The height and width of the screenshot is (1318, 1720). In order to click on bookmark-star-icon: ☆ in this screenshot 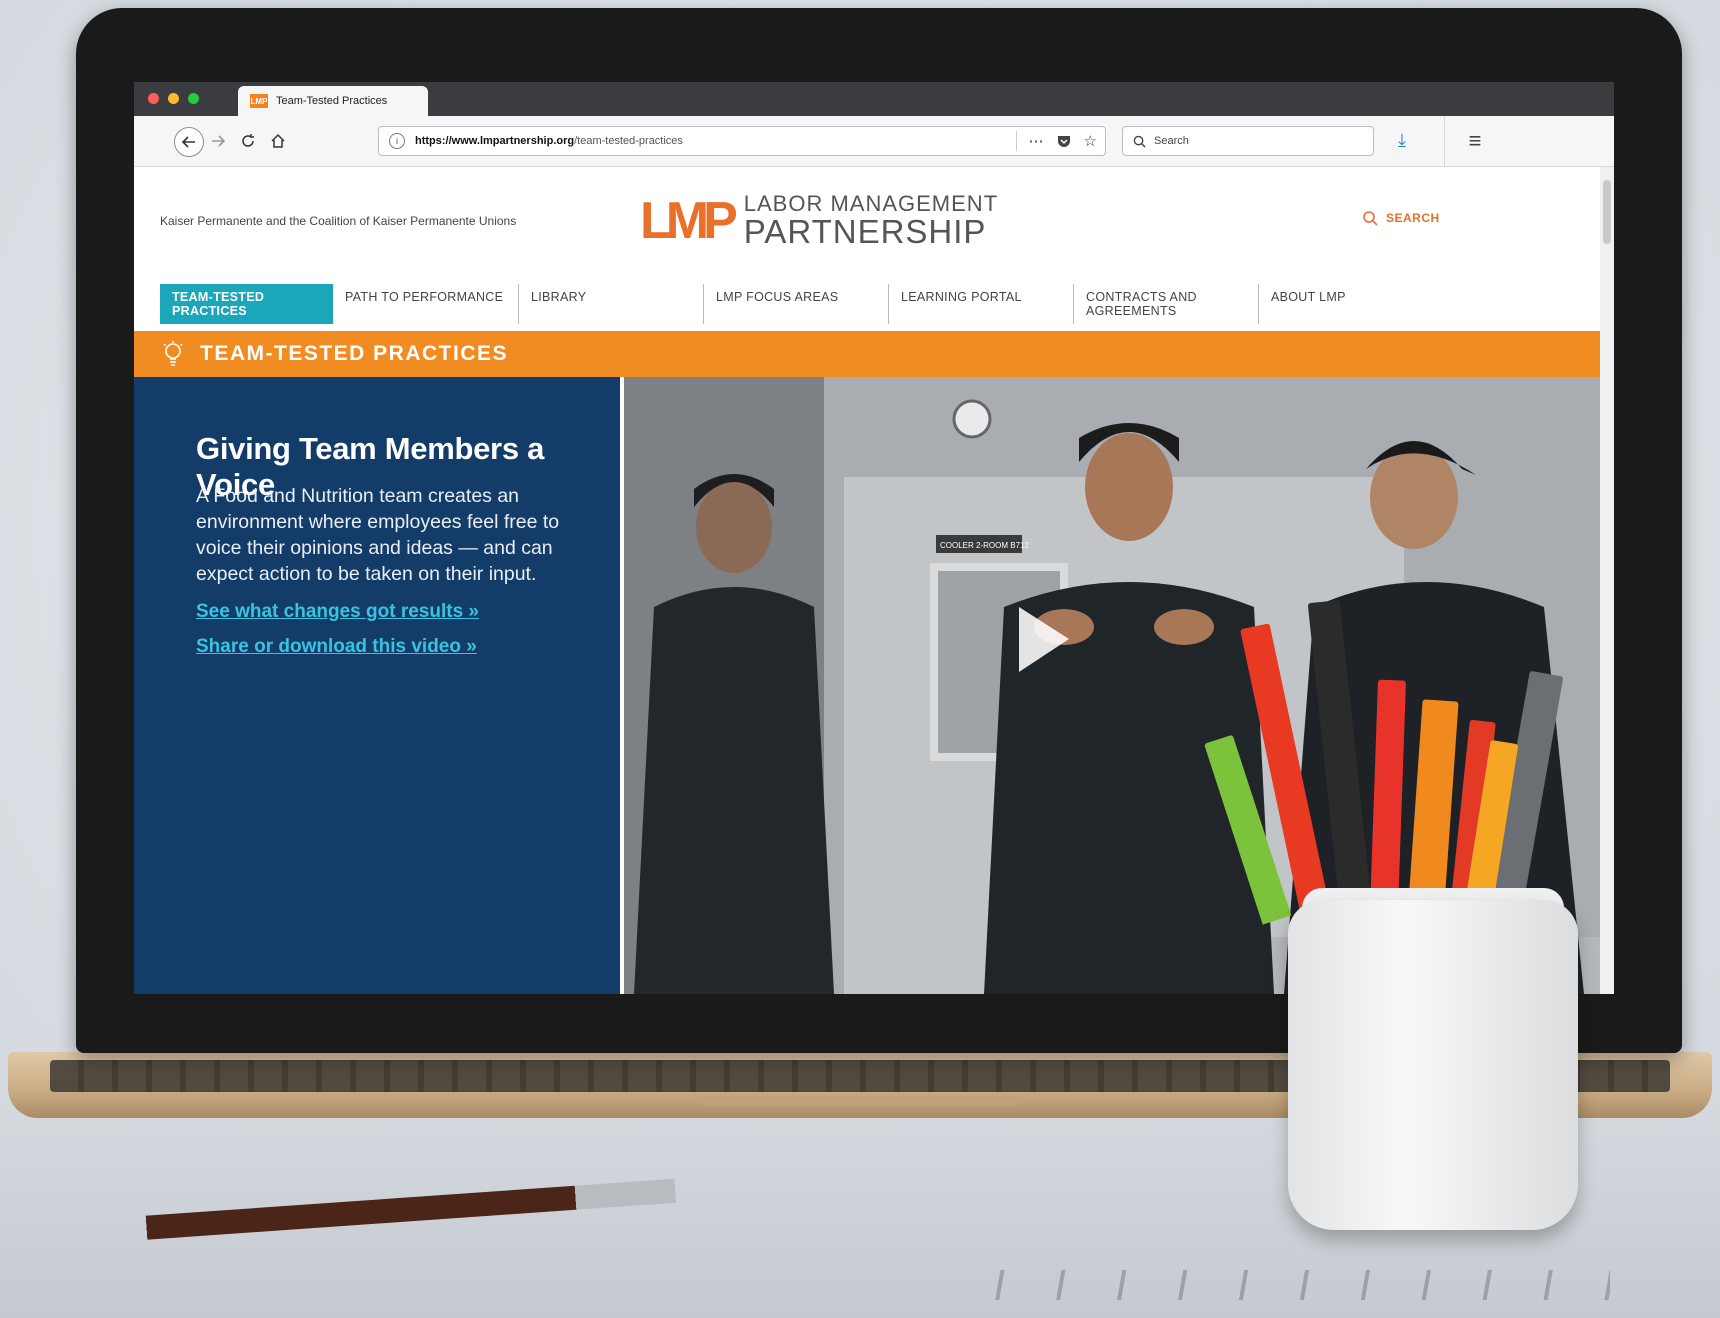, I will do `click(1090, 141)`.